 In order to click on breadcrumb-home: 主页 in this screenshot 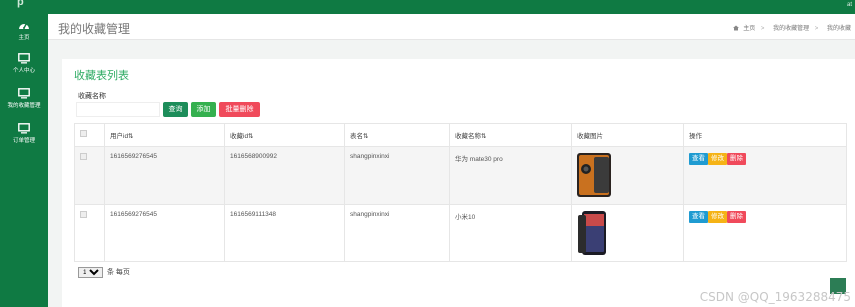, I will do `click(749, 29)`.